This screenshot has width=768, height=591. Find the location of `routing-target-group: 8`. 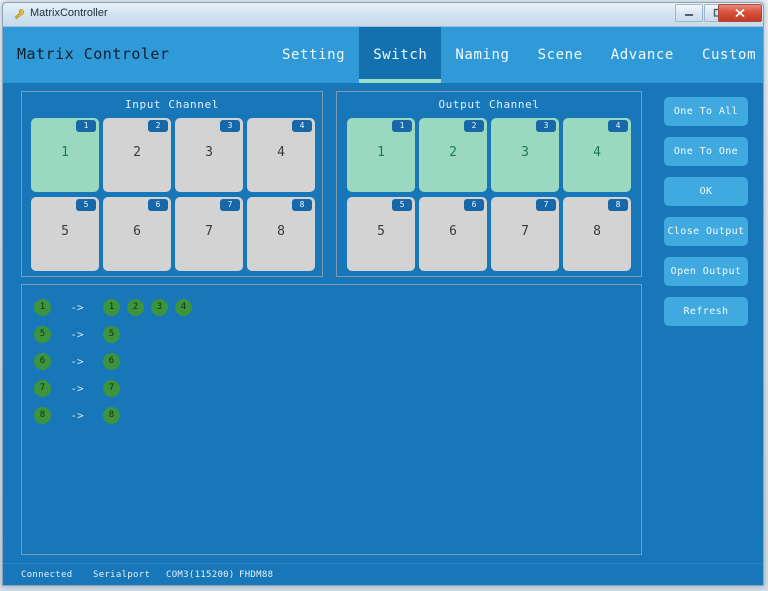

routing-target-group: 8 is located at coordinates (111, 415).